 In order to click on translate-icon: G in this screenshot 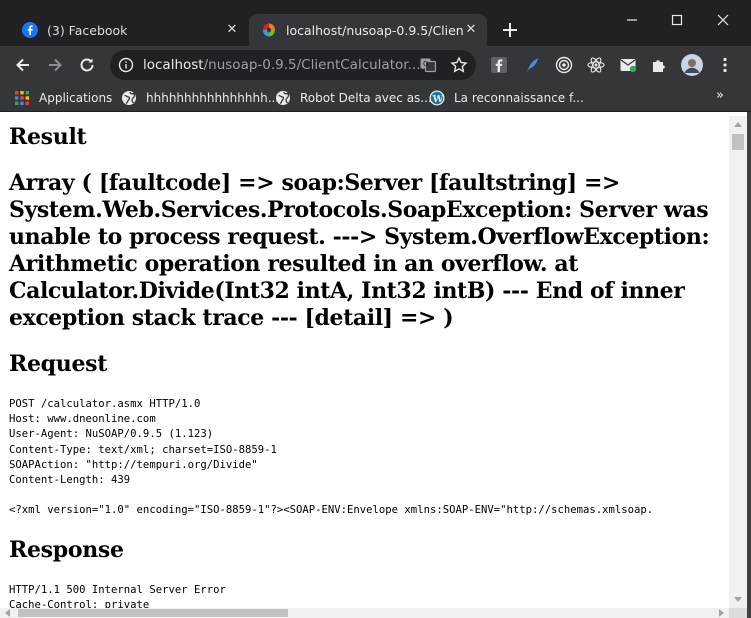, I will do `click(428, 65)`.